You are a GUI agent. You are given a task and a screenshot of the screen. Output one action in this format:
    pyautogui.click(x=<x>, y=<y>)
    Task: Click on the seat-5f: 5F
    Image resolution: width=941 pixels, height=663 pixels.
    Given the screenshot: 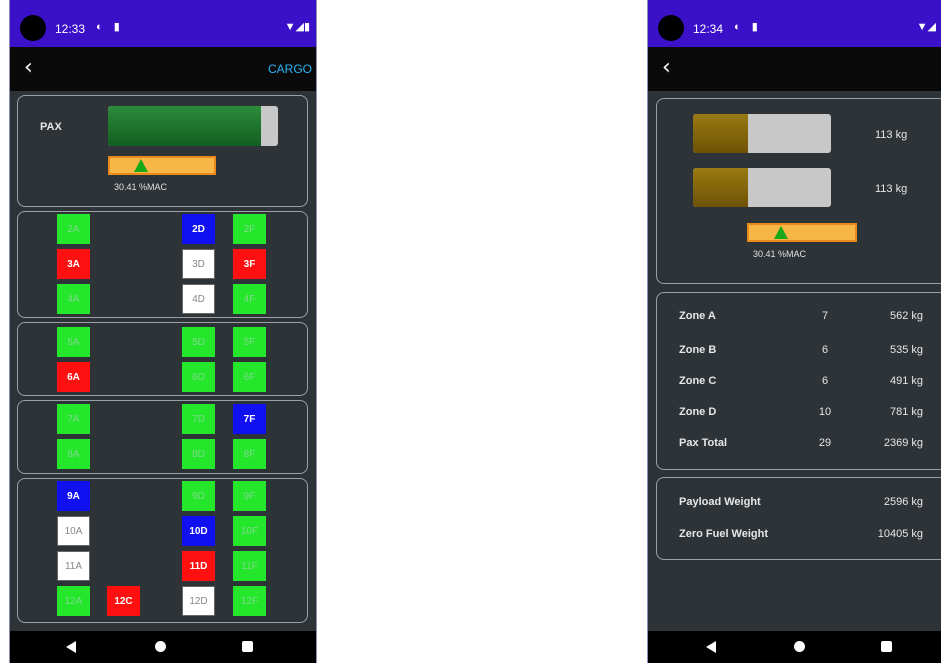 What is the action you would take?
    pyautogui.click(x=249, y=342)
    